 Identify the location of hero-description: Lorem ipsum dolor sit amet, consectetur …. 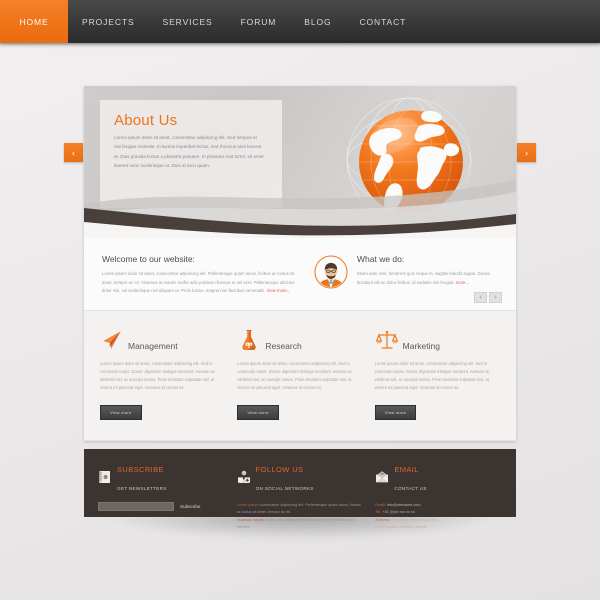
(189, 152).